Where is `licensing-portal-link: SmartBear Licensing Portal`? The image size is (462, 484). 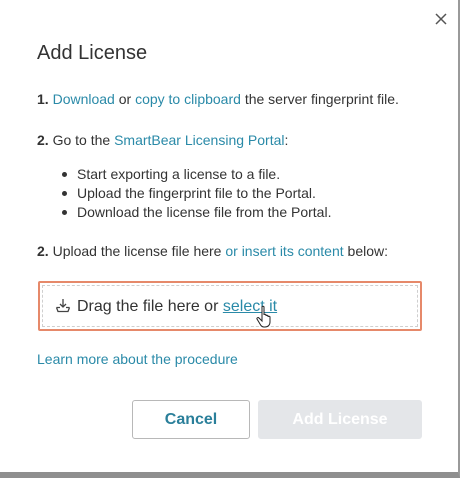
licensing-portal-link: SmartBear Licensing Portal is located at coordinates (199, 140).